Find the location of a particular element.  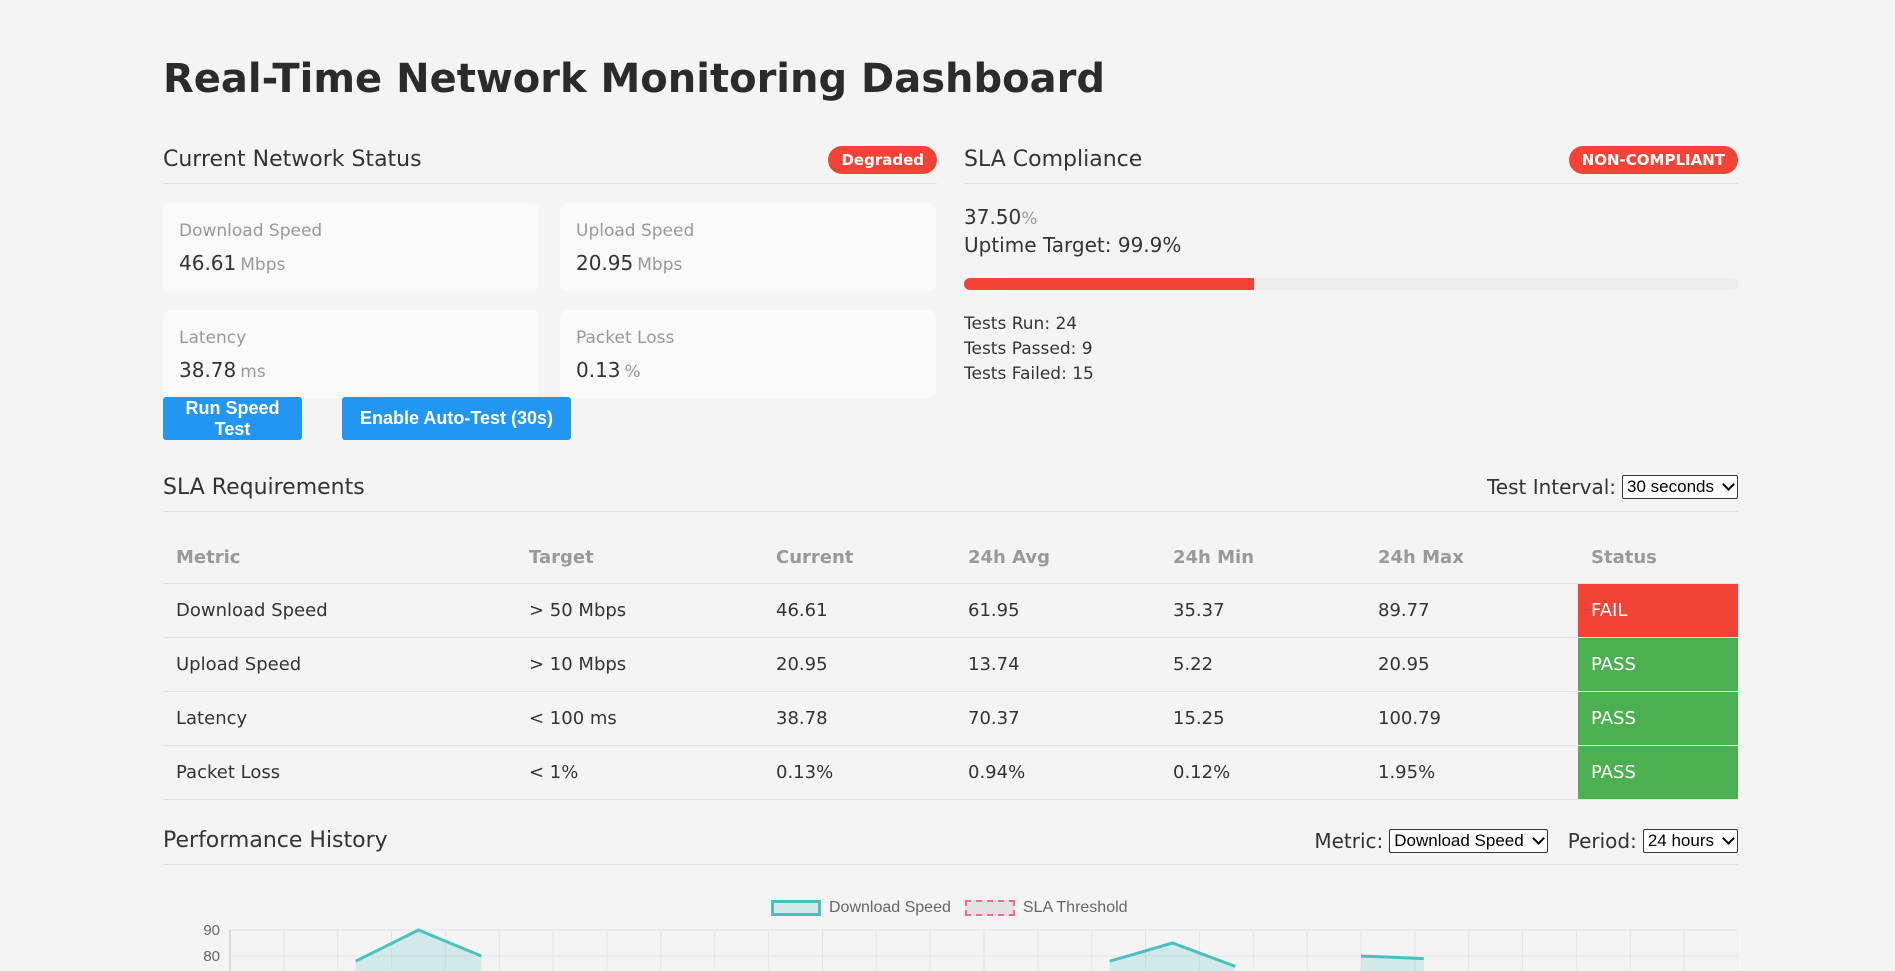

column-header: 24h Min is located at coordinates (1262, 557).